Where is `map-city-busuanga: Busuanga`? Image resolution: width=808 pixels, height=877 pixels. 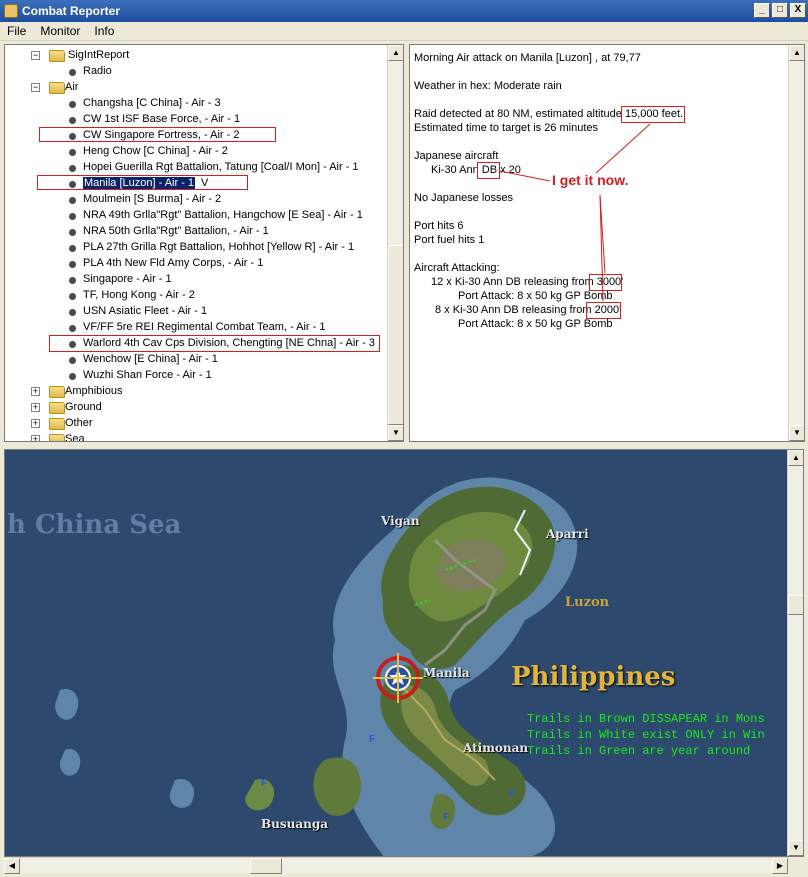
map-city-busuanga: Busuanga is located at coordinates (294, 824).